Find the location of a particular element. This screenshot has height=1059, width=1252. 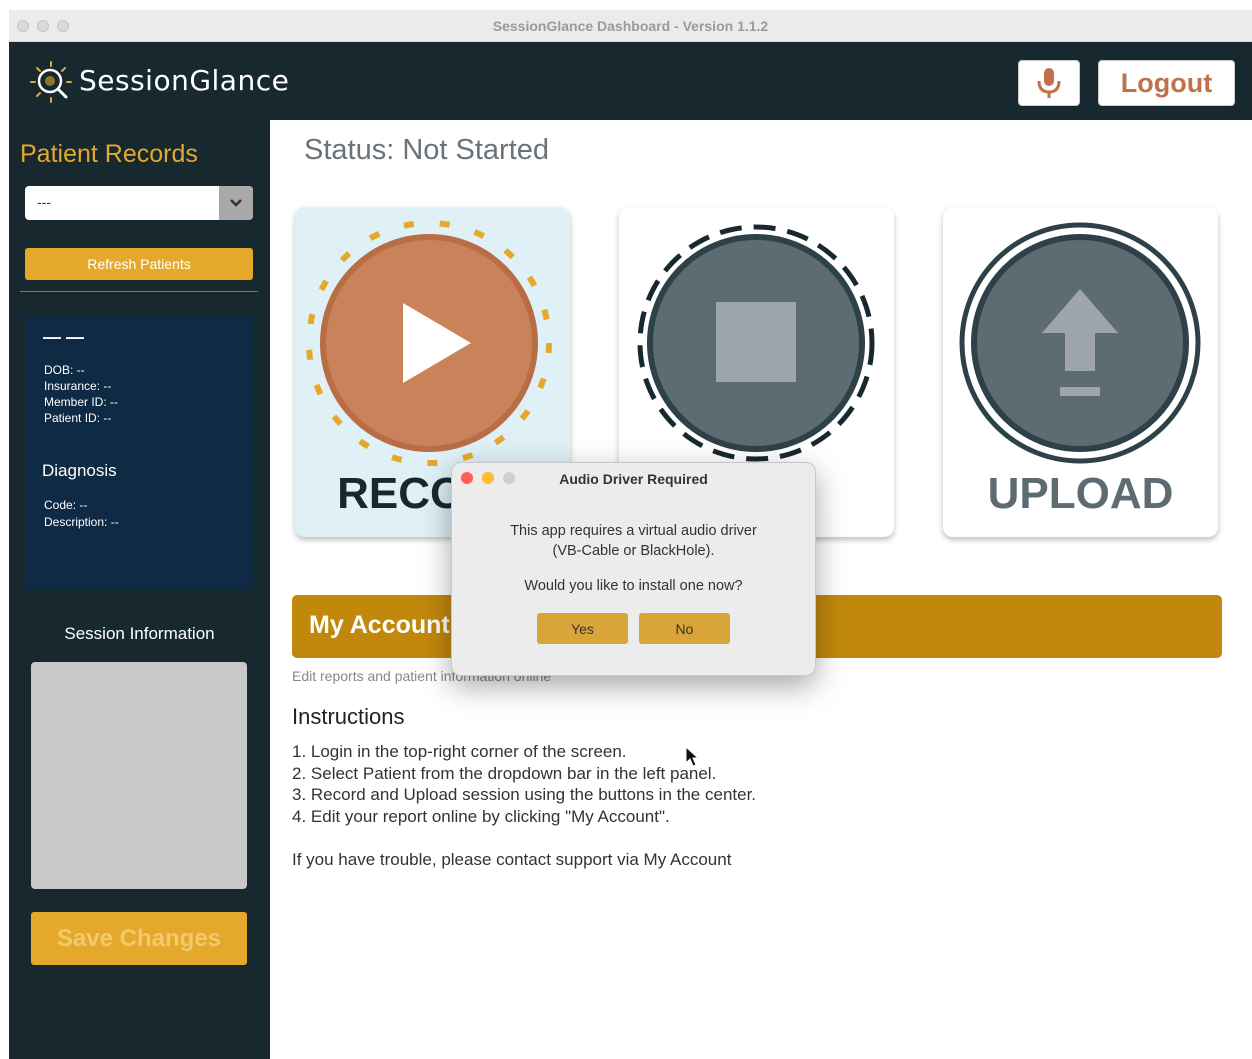

microphone-button is located at coordinates (1049, 83).